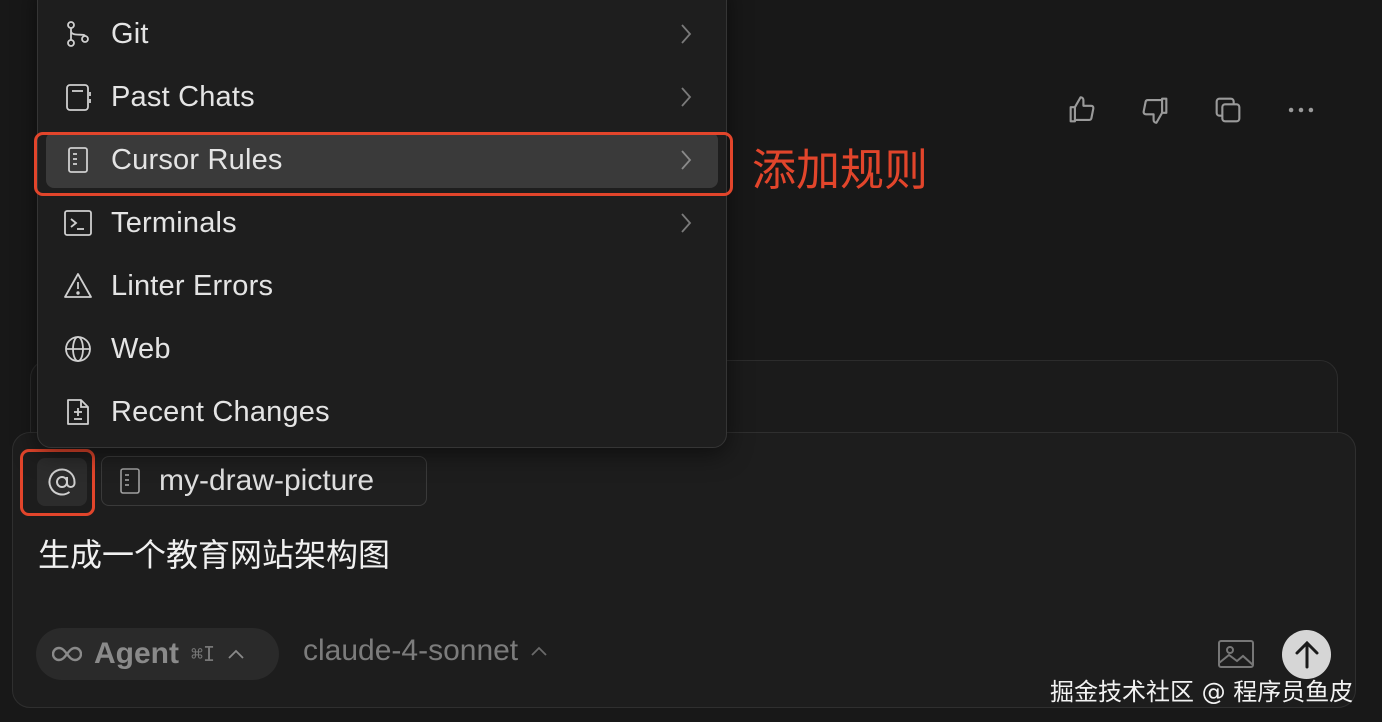 The width and height of the screenshot is (1382, 722). What do you see at coordinates (1082, 110) in the screenshot?
I see `thumbs-up-icon` at bounding box center [1082, 110].